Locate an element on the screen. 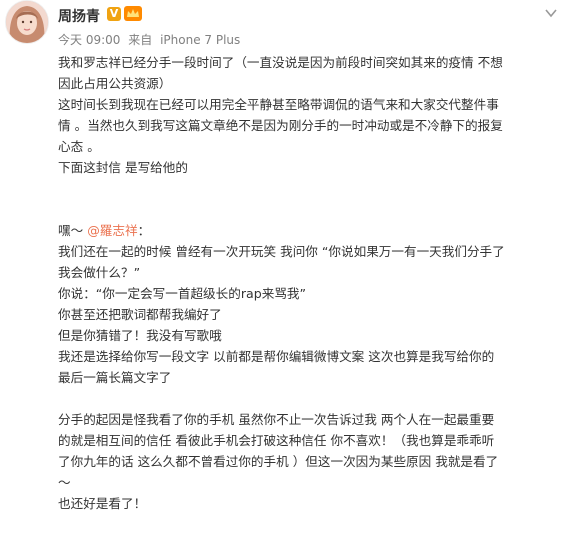 The height and width of the screenshot is (548, 569). text-line: 最后一篇长篇文字了 is located at coordinates (115, 377).